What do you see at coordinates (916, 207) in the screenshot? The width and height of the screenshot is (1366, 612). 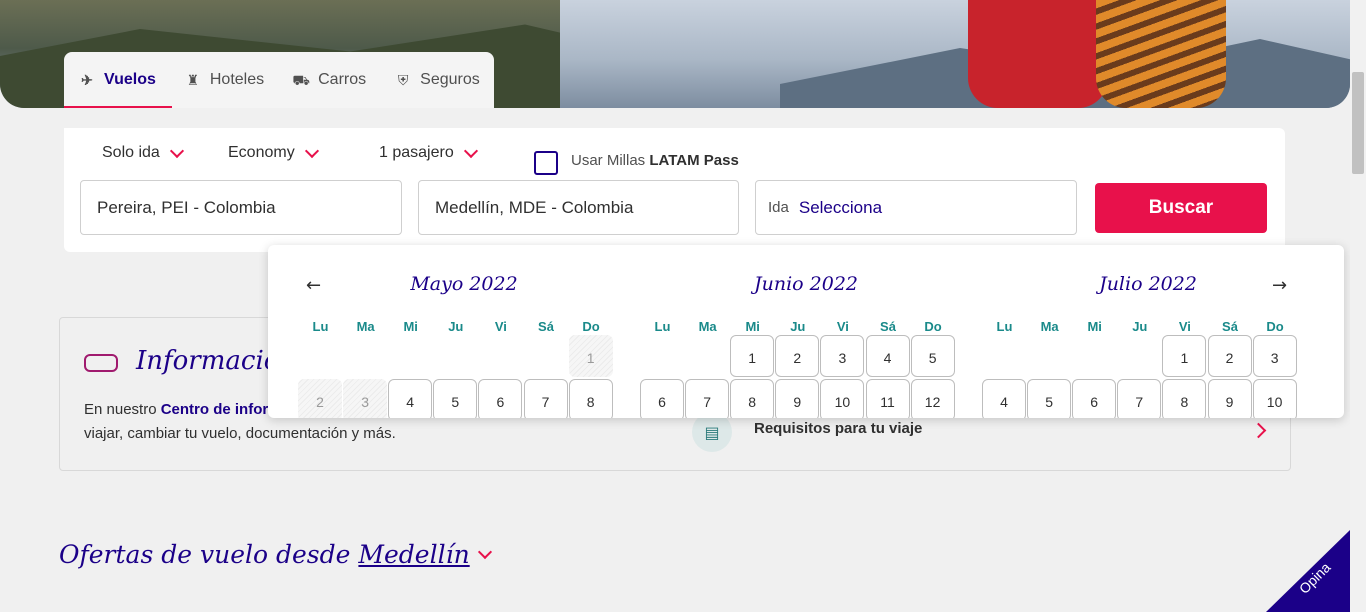 I see `departure-date-field: Ida Selecciona` at bounding box center [916, 207].